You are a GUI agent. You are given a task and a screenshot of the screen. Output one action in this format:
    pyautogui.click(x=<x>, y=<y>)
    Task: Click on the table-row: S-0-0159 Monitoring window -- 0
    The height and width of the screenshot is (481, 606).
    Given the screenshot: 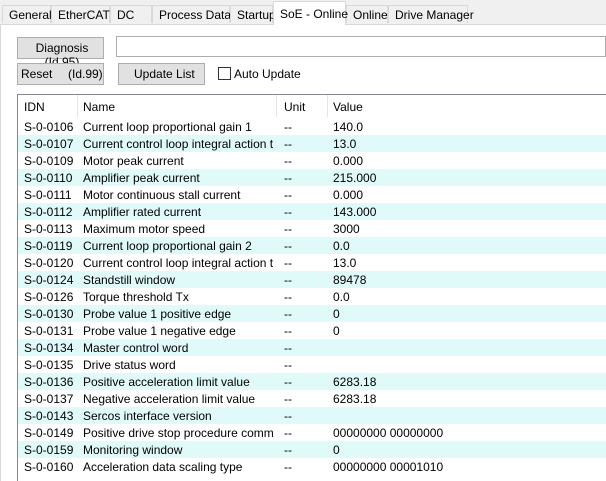 What is the action you would take?
    pyautogui.click(x=312, y=449)
    